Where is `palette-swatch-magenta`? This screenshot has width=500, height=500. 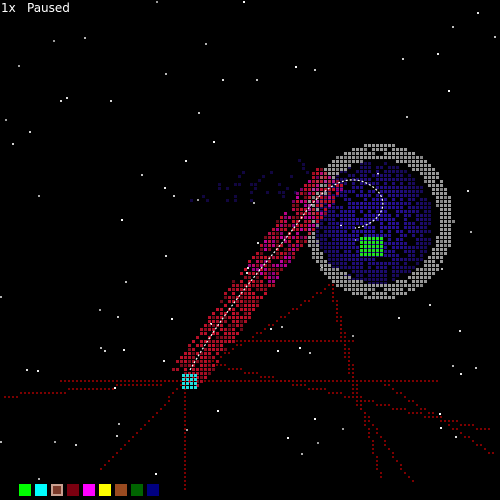 palette-swatch-magenta is located at coordinates (89, 490).